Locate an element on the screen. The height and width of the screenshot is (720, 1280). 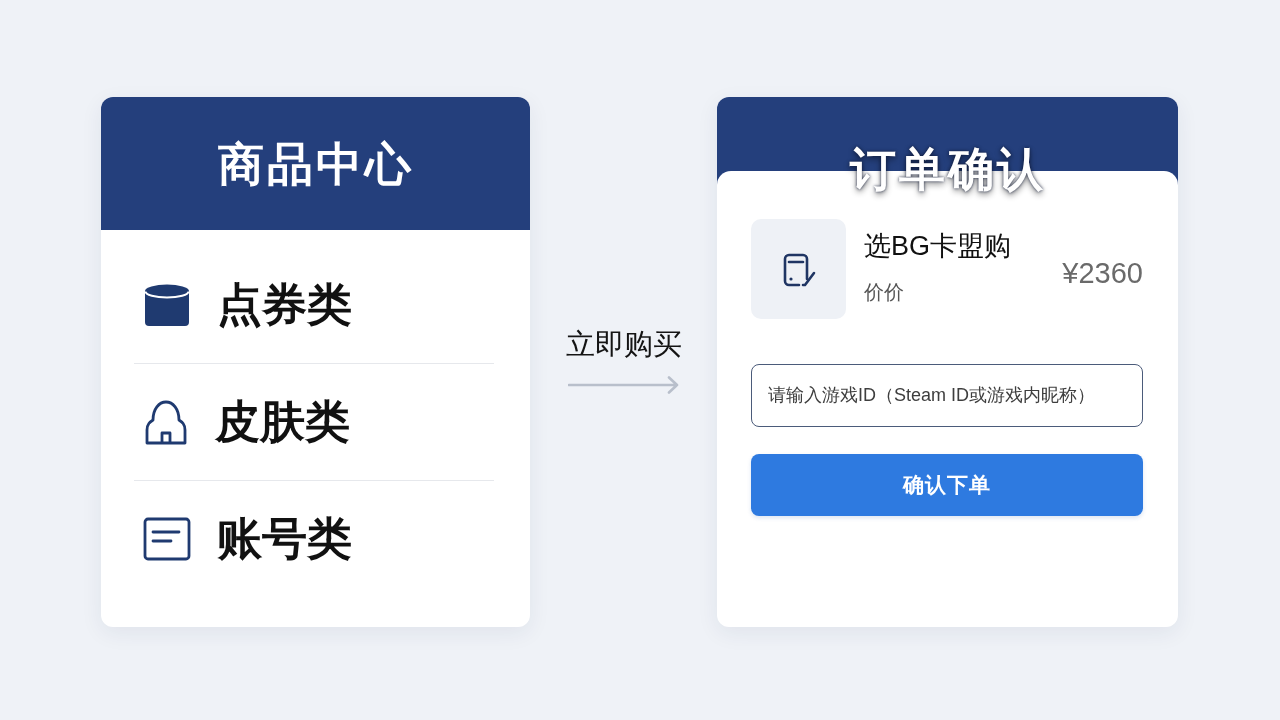
panel-title: 商品中心 is located at coordinates (315, 163).